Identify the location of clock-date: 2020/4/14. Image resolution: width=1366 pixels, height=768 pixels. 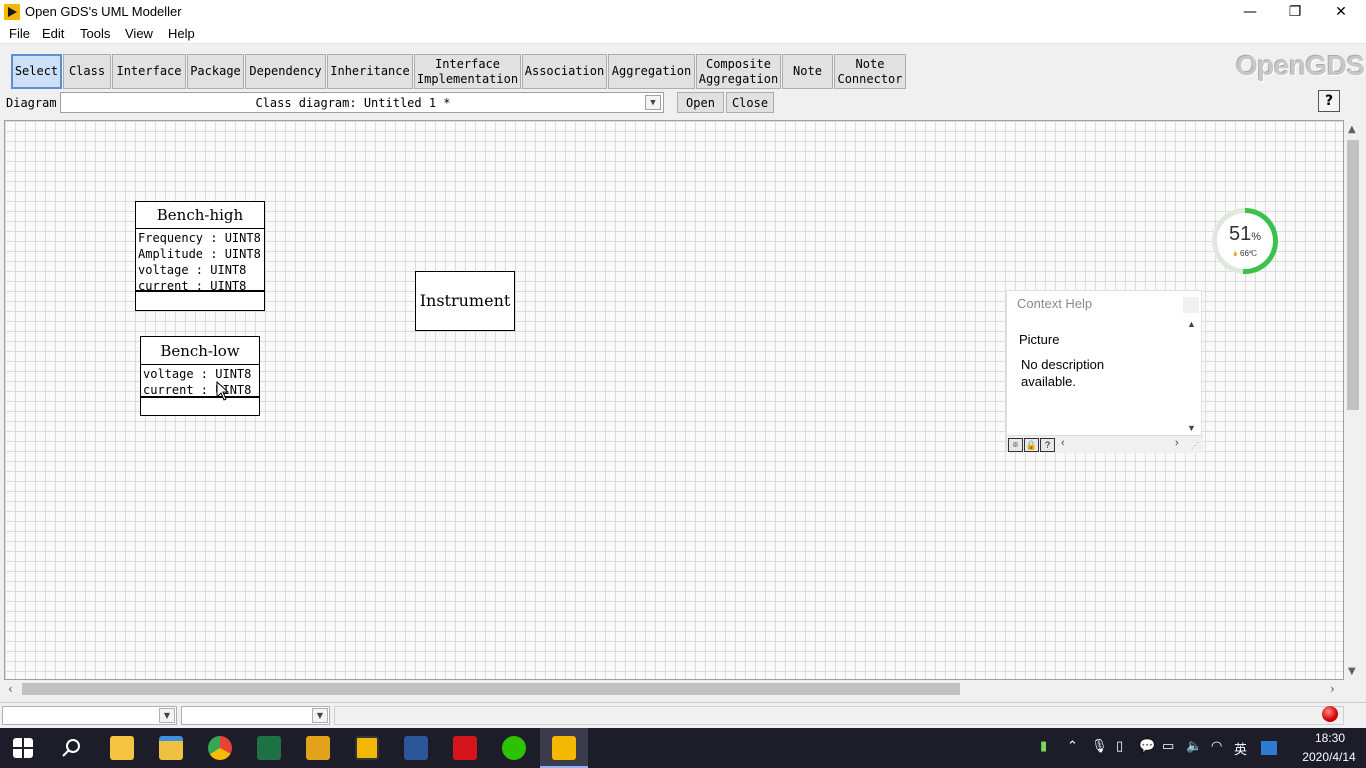
(1329, 757).